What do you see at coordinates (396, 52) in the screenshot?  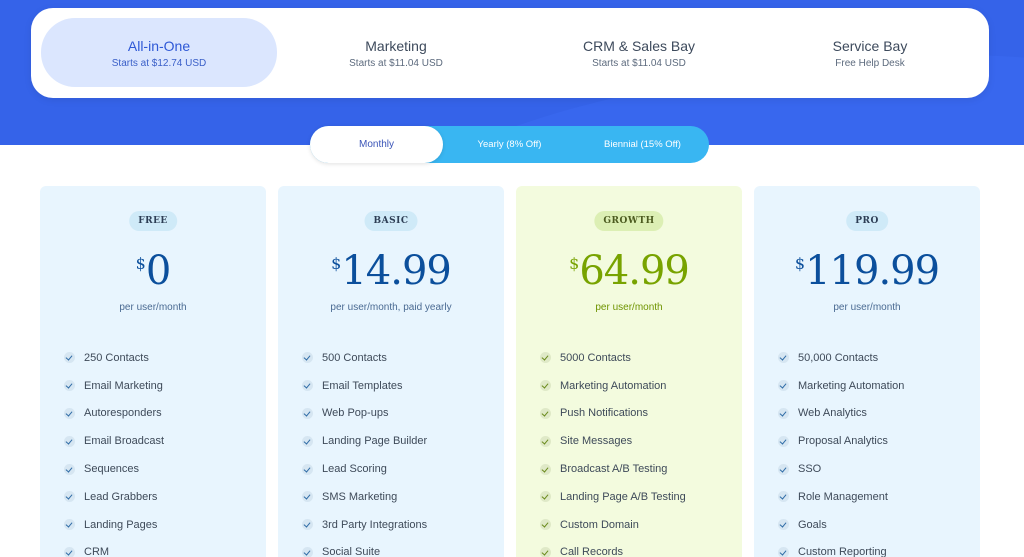 I see `product-tab-marketing: Marketing Starts at $11.04 USD` at bounding box center [396, 52].